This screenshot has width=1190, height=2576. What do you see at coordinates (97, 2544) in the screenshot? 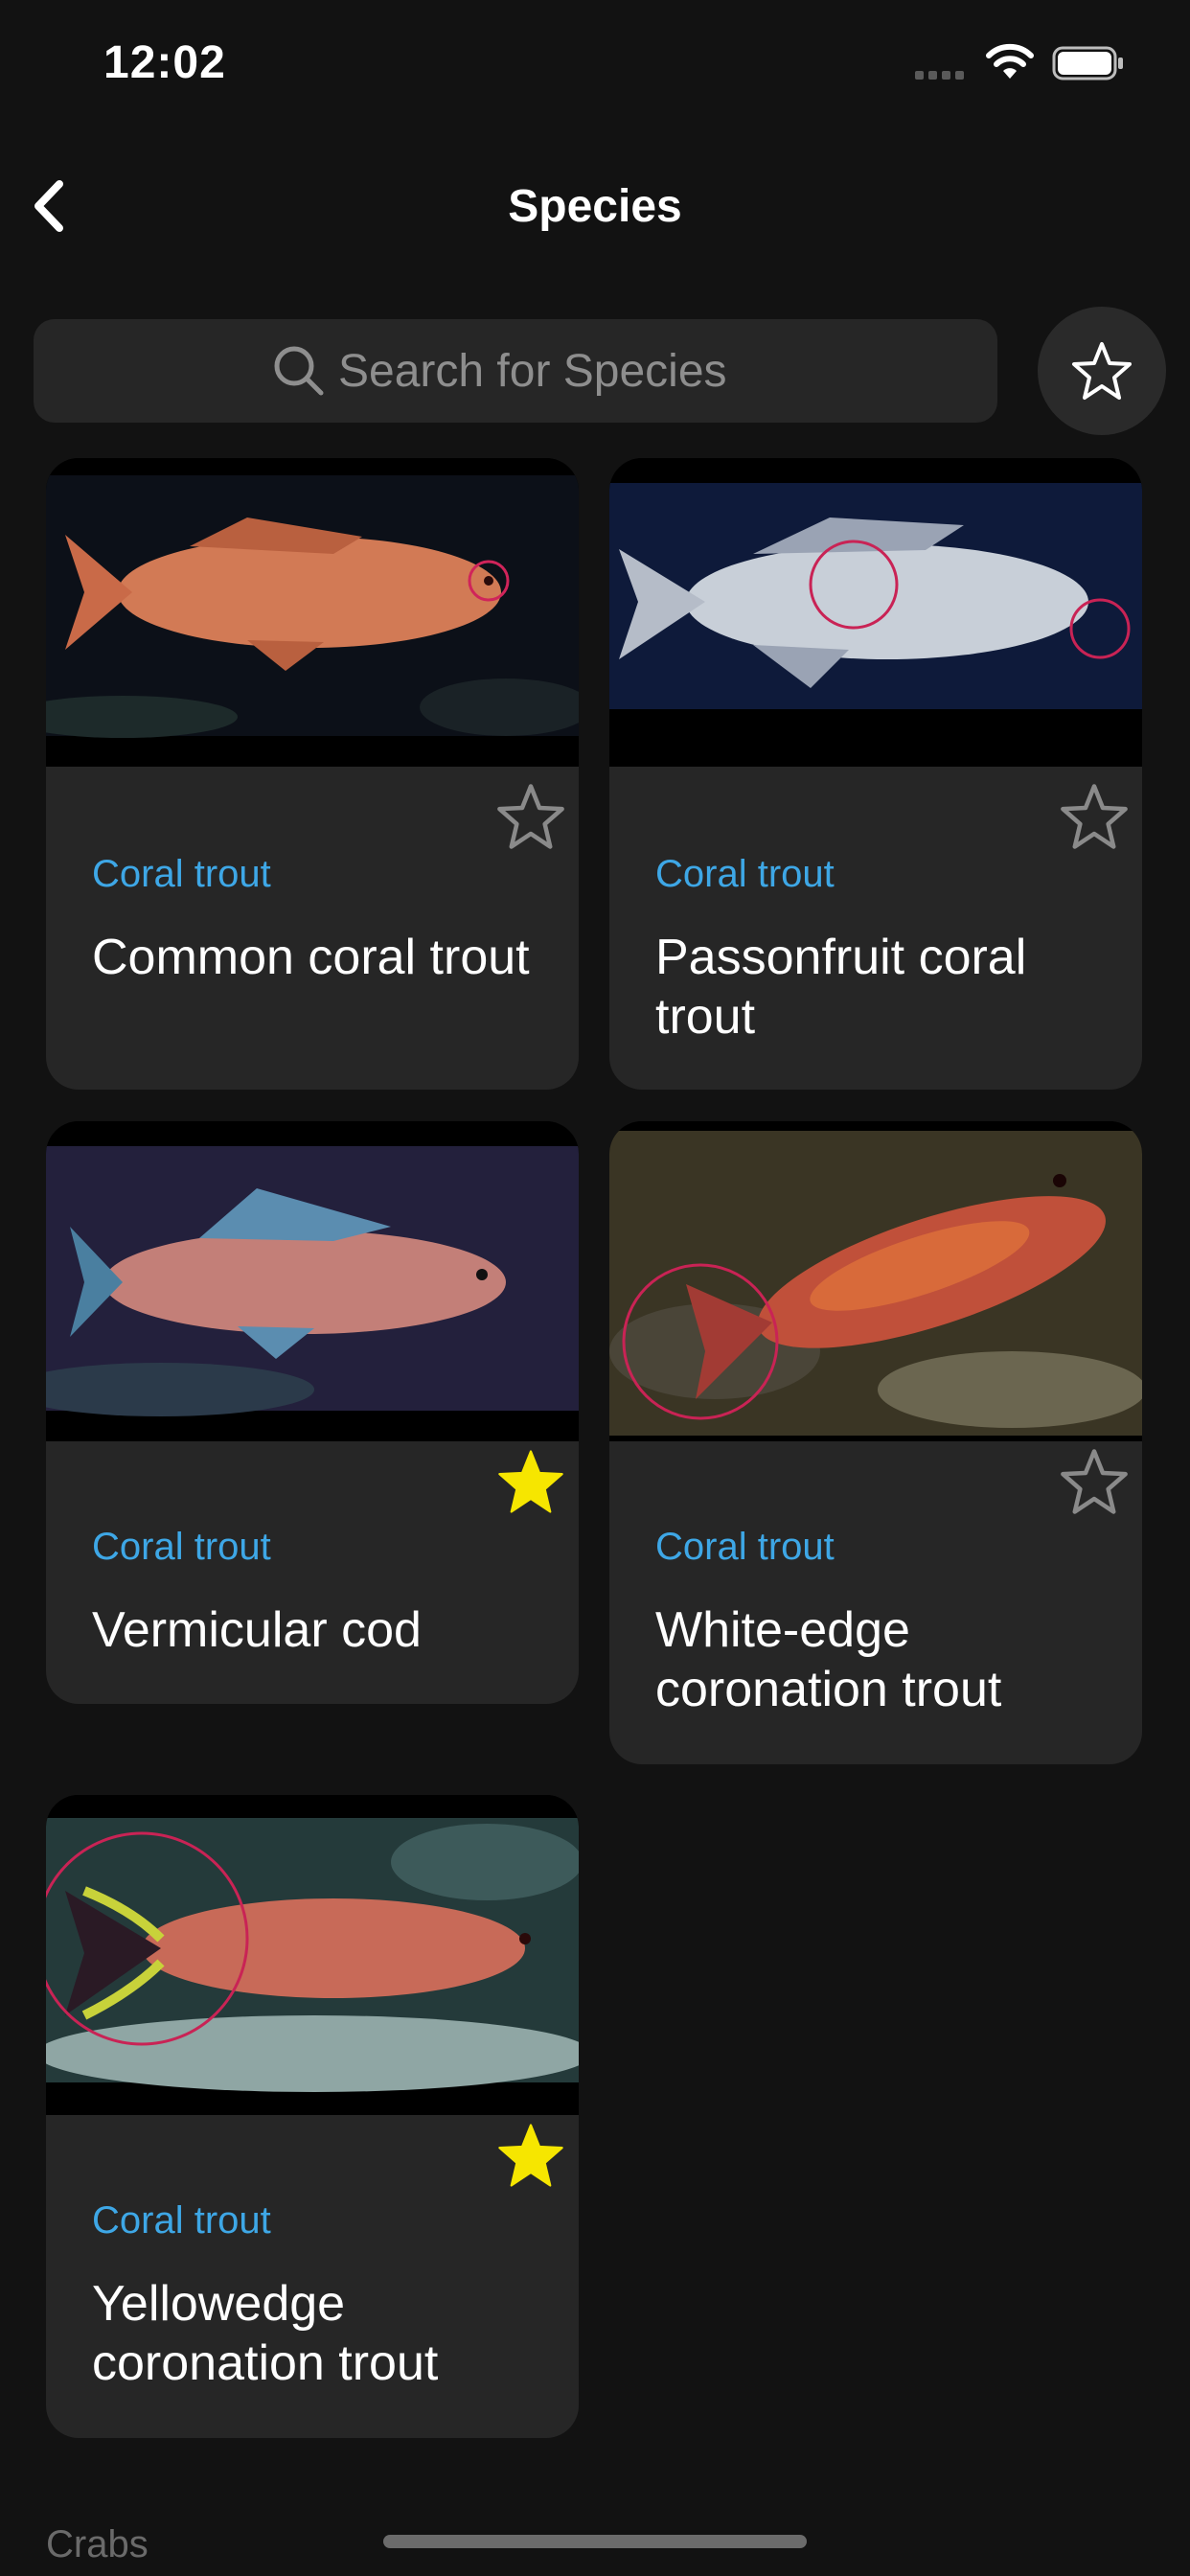
I see `section-header-crabs: Crabs` at bounding box center [97, 2544].